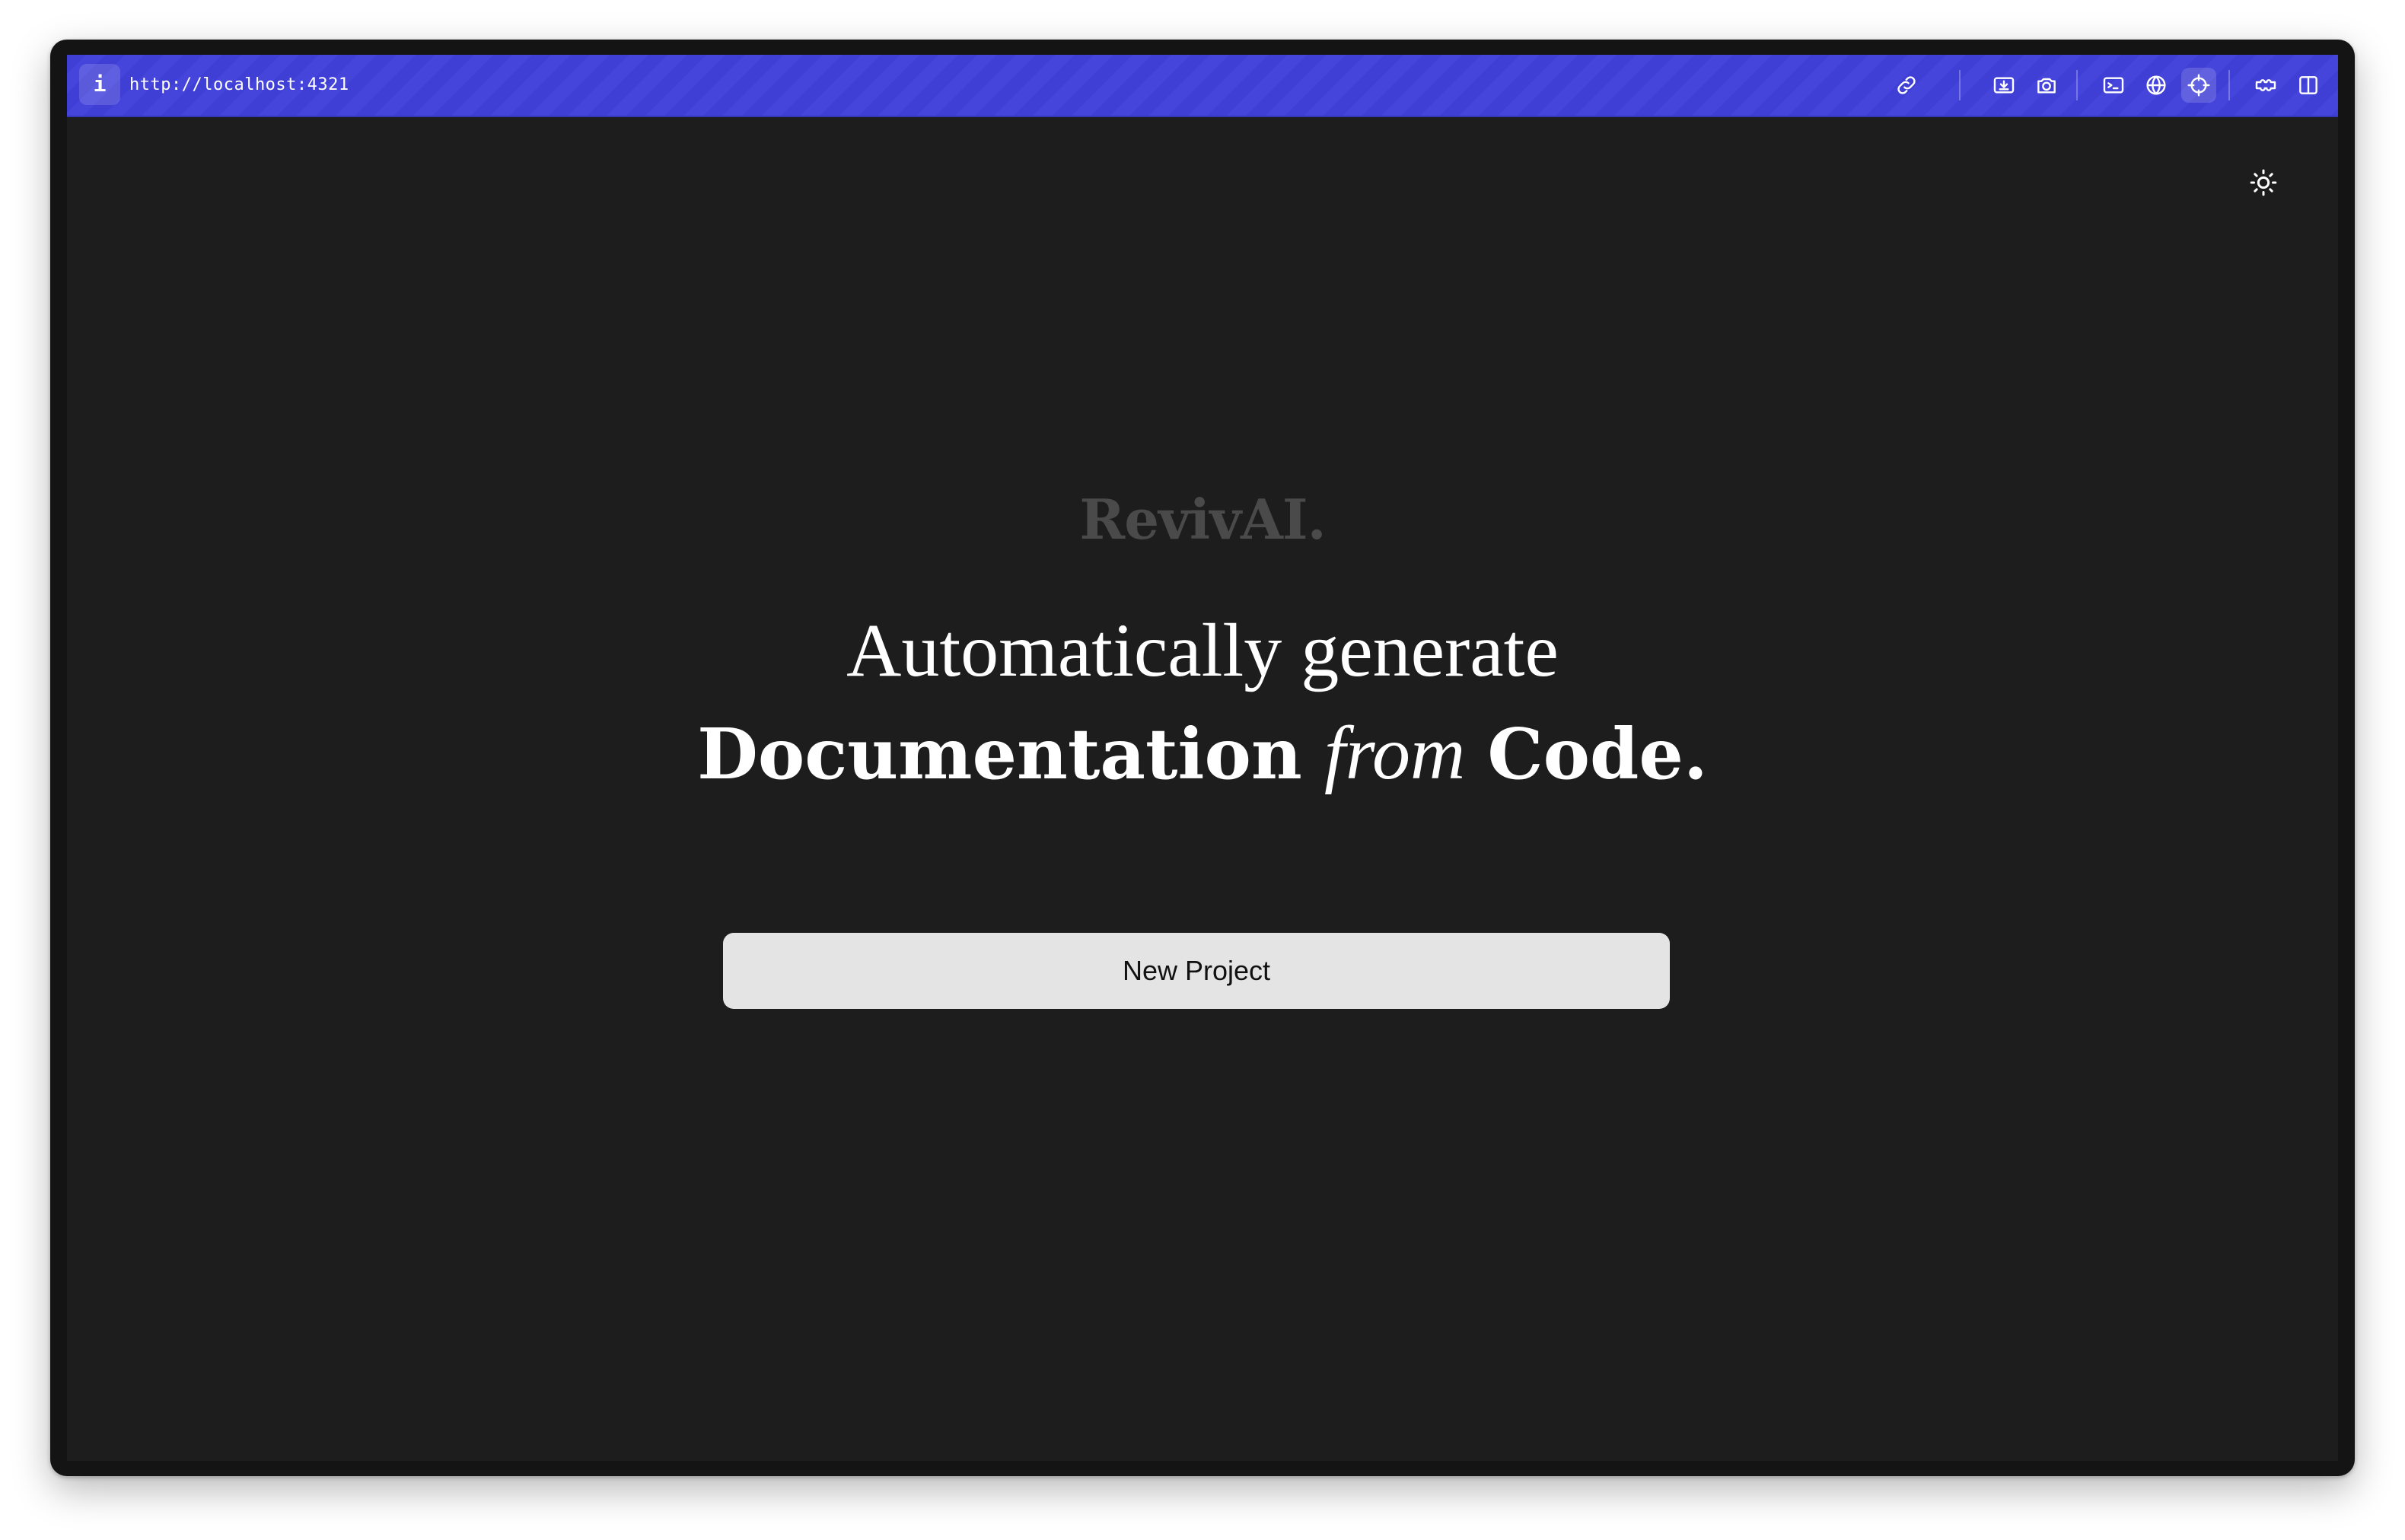 The height and width of the screenshot is (1540, 2405). I want to click on headline-line-2: Documentation from Code., so click(1202, 753).